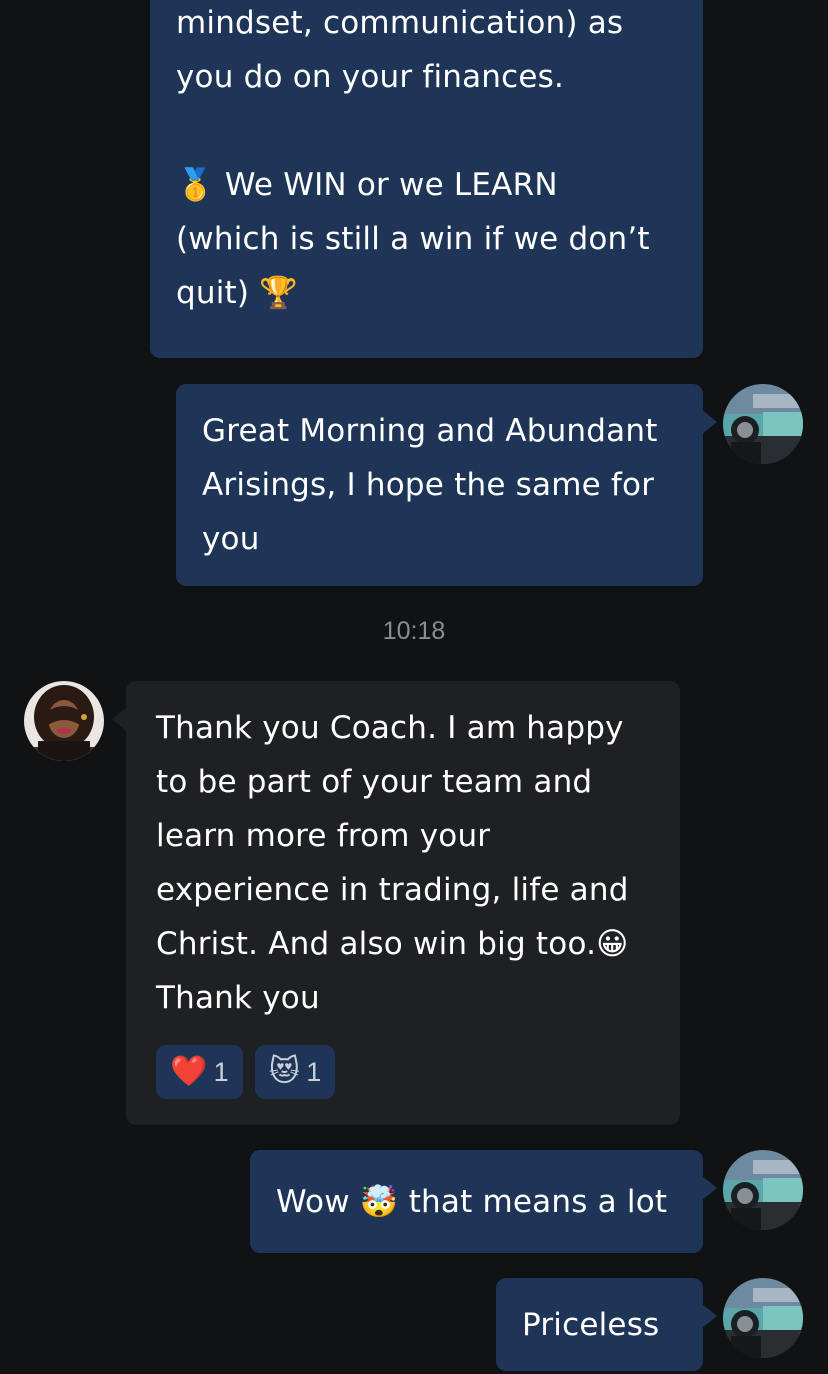 The image size is (828, 1374). I want to click on message-line: Great Morning and Abundant, so click(430, 431).